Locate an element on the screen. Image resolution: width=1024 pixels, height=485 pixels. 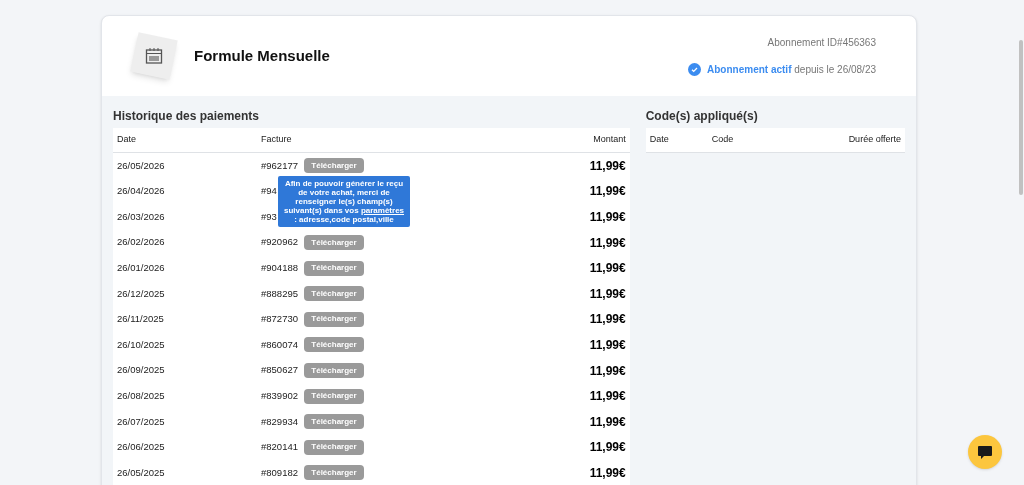
scrollbar is located at coordinates (1021, 117).